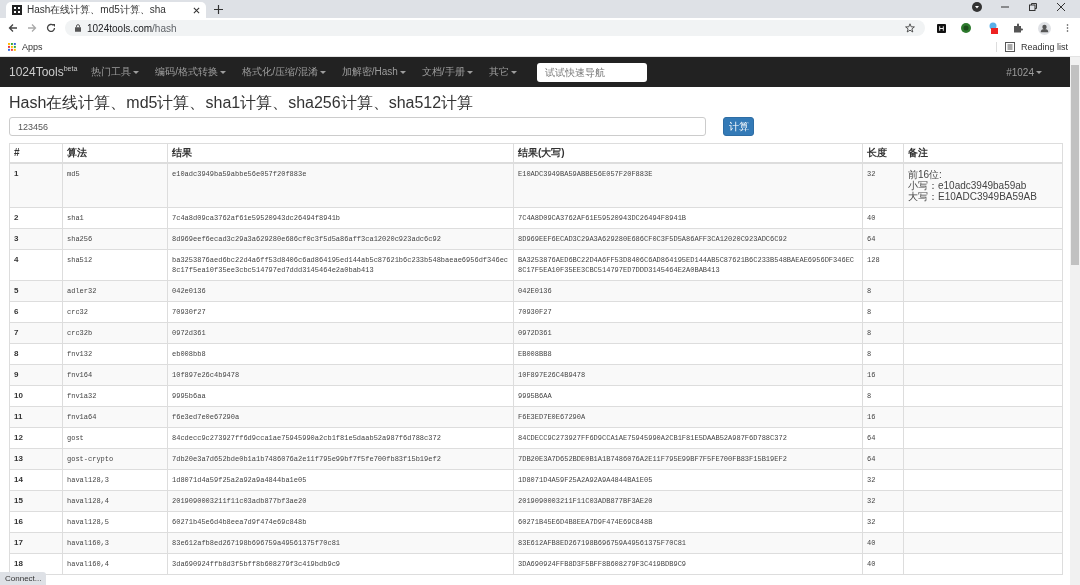  I want to click on table-cell: 5, so click(36, 291).